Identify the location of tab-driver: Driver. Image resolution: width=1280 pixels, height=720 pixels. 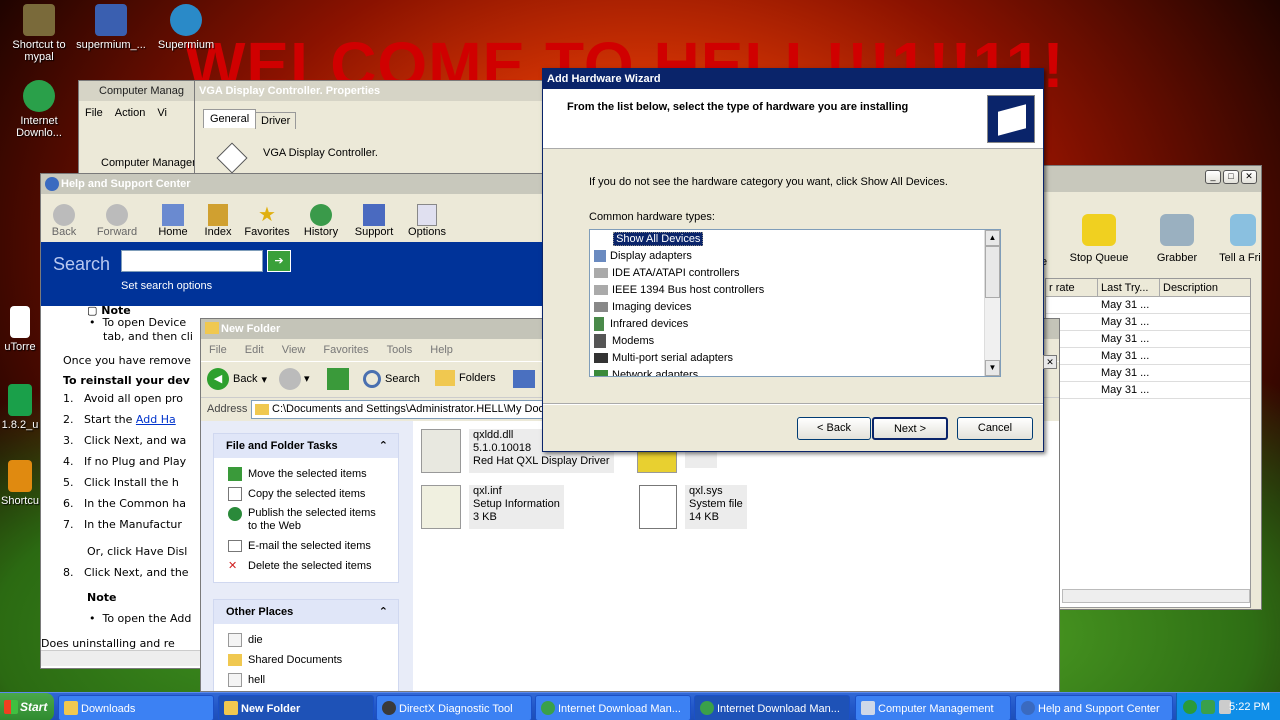
(276, 120).